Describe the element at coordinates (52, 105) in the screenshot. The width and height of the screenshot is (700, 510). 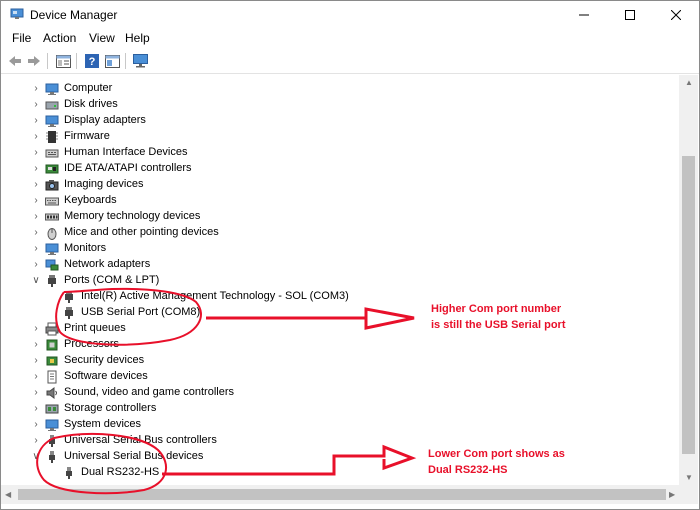
I see `disk-drive-icon` at that location.